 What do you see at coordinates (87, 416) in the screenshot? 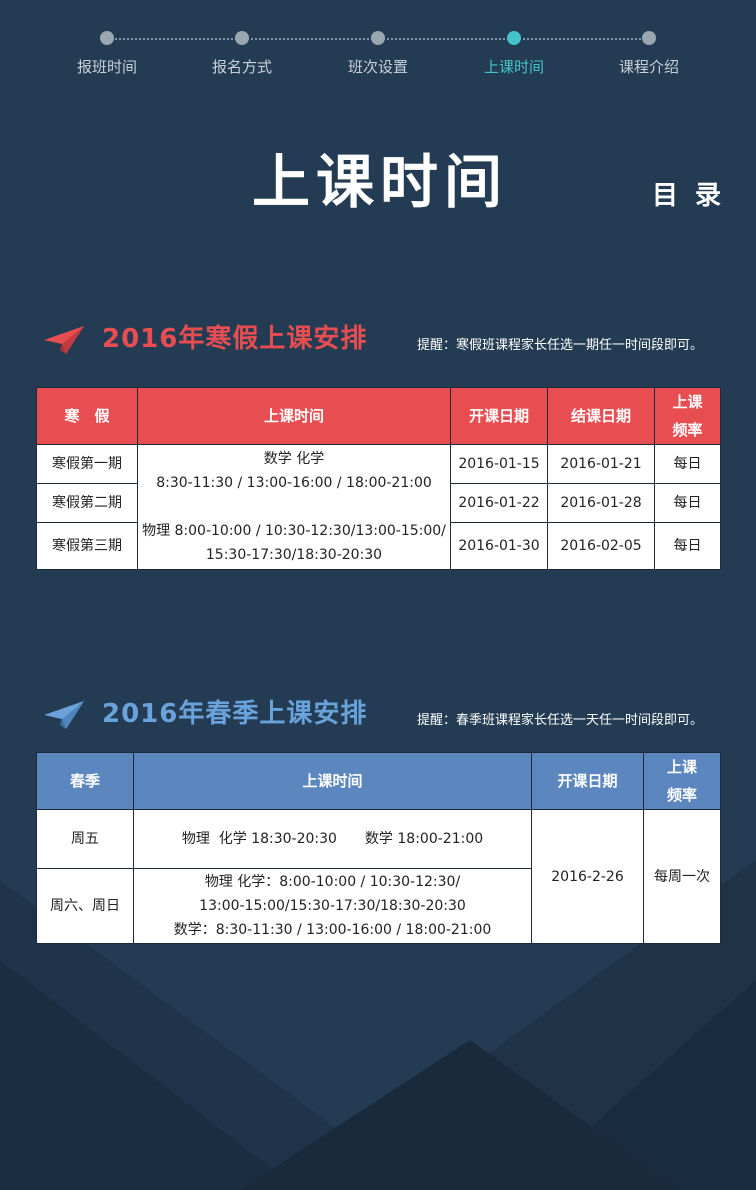
I see `column-header: 寒 假` at bounding box center [87, 416].